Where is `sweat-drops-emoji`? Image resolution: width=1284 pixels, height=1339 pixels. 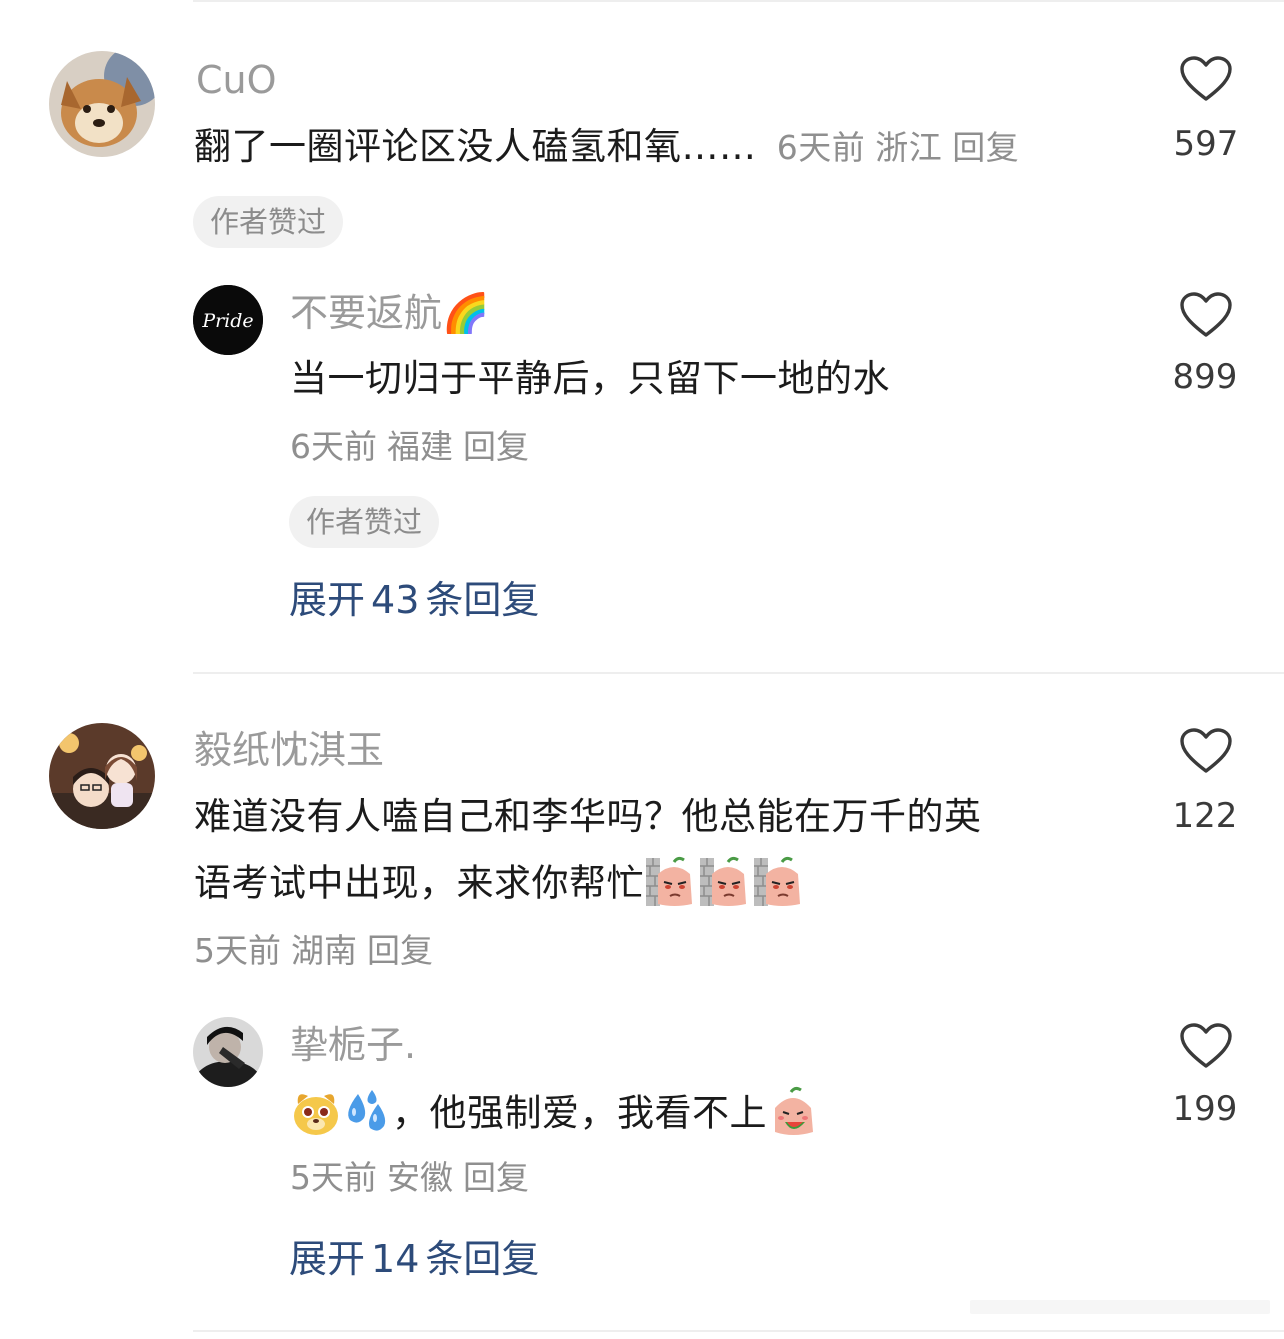 sweat-drops-emoji is located at coordinates (367, 1110).